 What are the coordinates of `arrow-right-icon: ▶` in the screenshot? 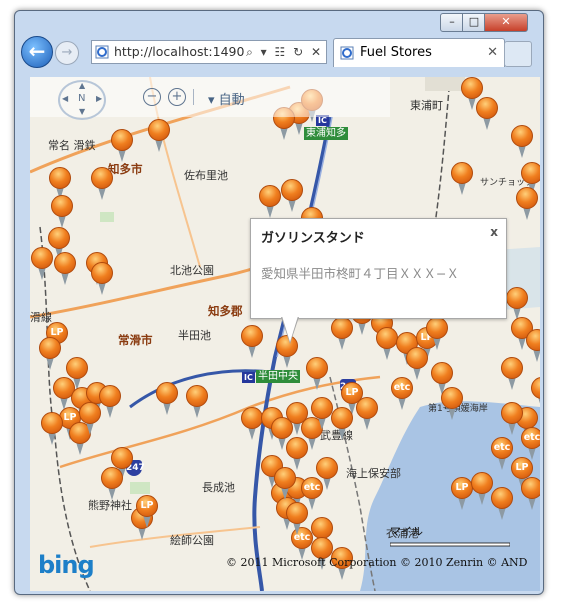 It's located at (99, 98).